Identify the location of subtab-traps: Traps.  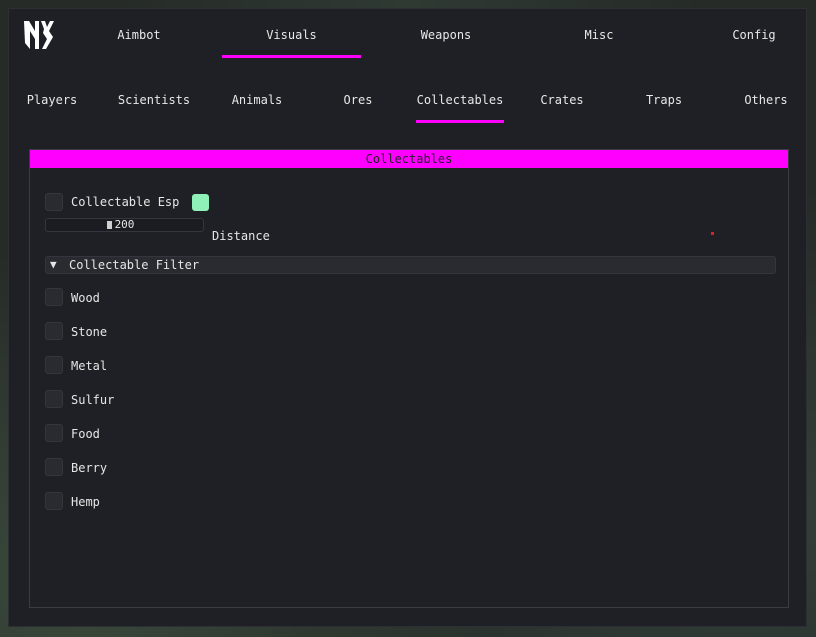
(664, 100).